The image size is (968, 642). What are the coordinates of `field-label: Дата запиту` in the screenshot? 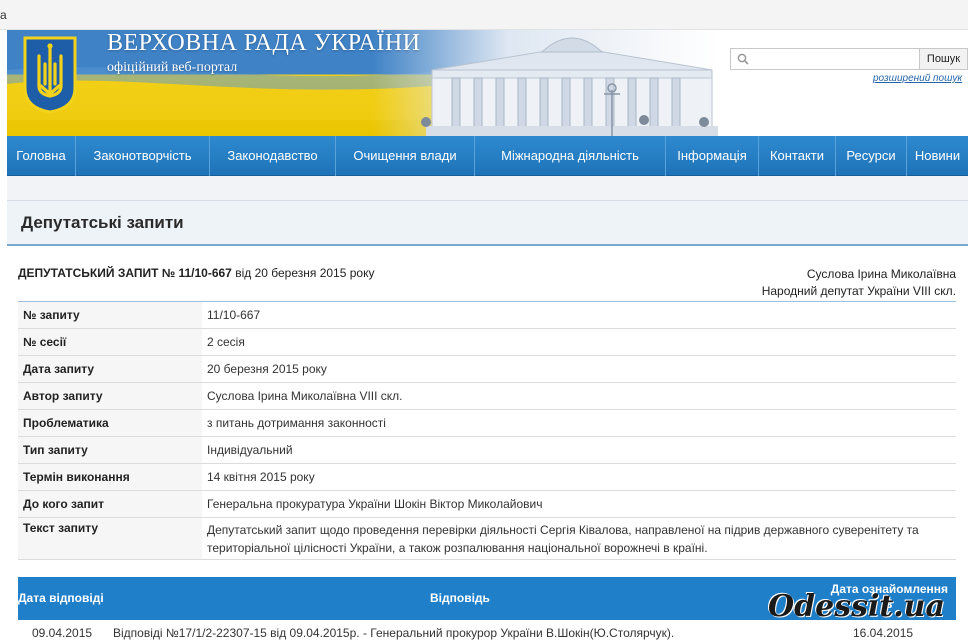 It's located at (110, 369).